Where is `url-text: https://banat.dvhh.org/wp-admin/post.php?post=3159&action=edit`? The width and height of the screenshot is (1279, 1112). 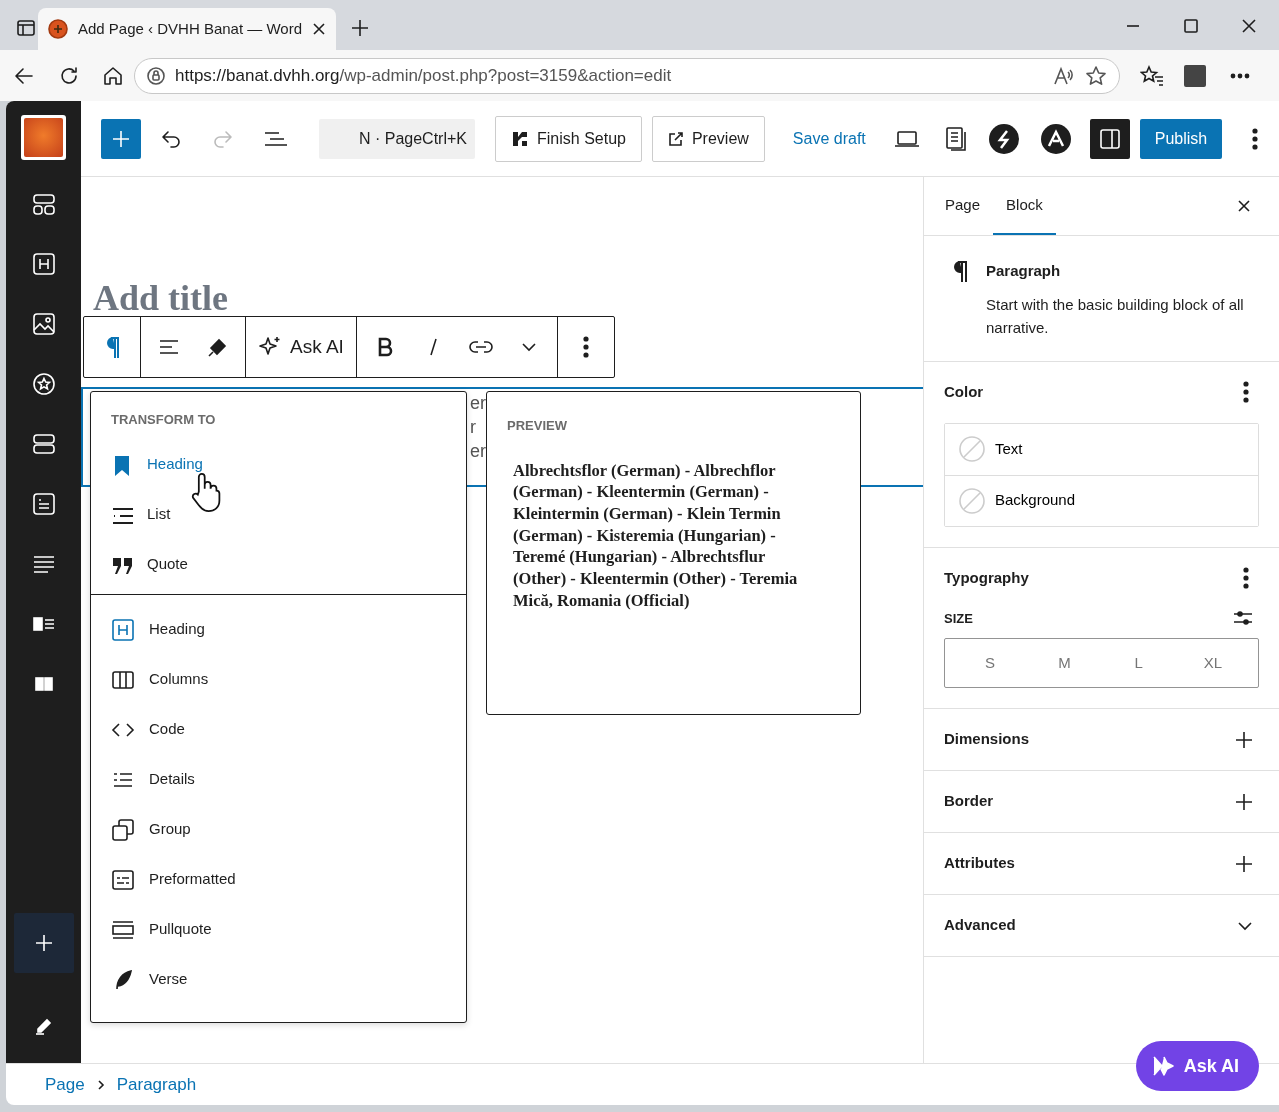
url-text: https://banat.dvhh.org/wp-admin/post.php?post=3159&action=edit is located at coordinates (423, 75).